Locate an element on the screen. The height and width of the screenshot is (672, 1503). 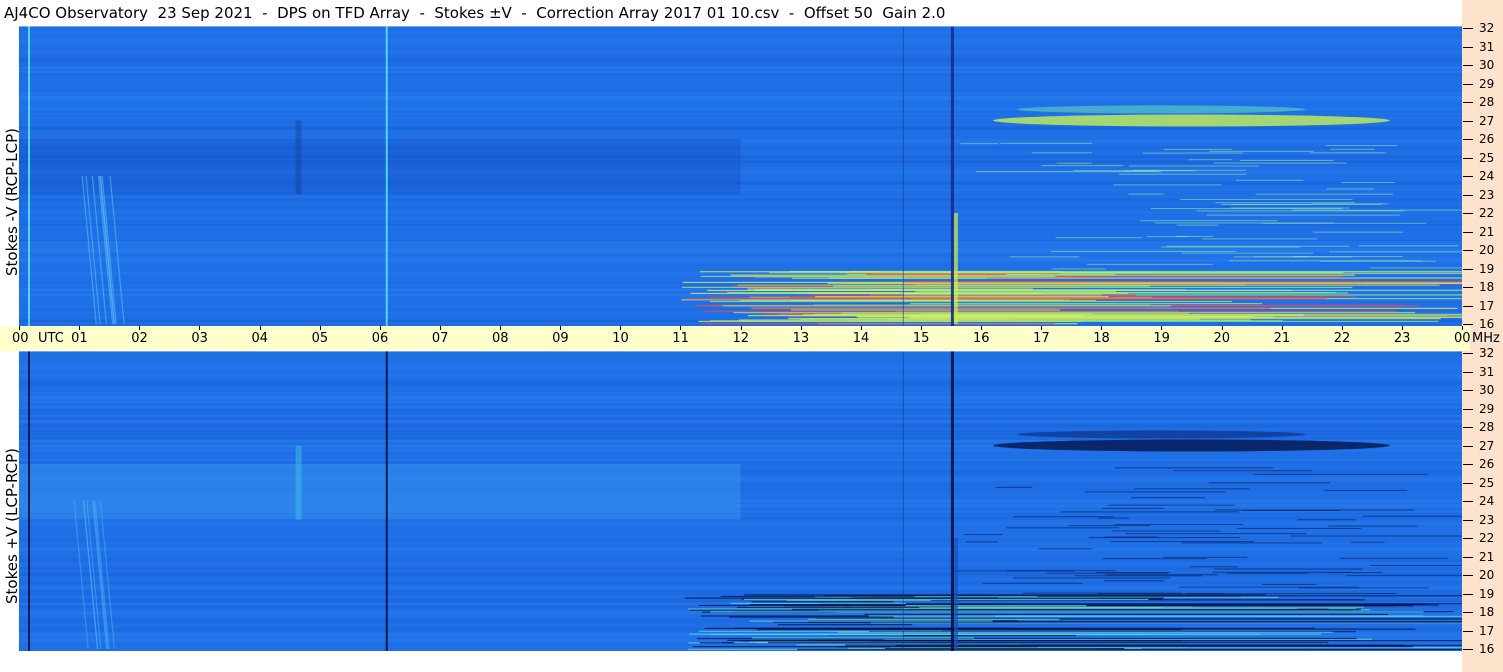
band-region is located at coordinates (380, 492).